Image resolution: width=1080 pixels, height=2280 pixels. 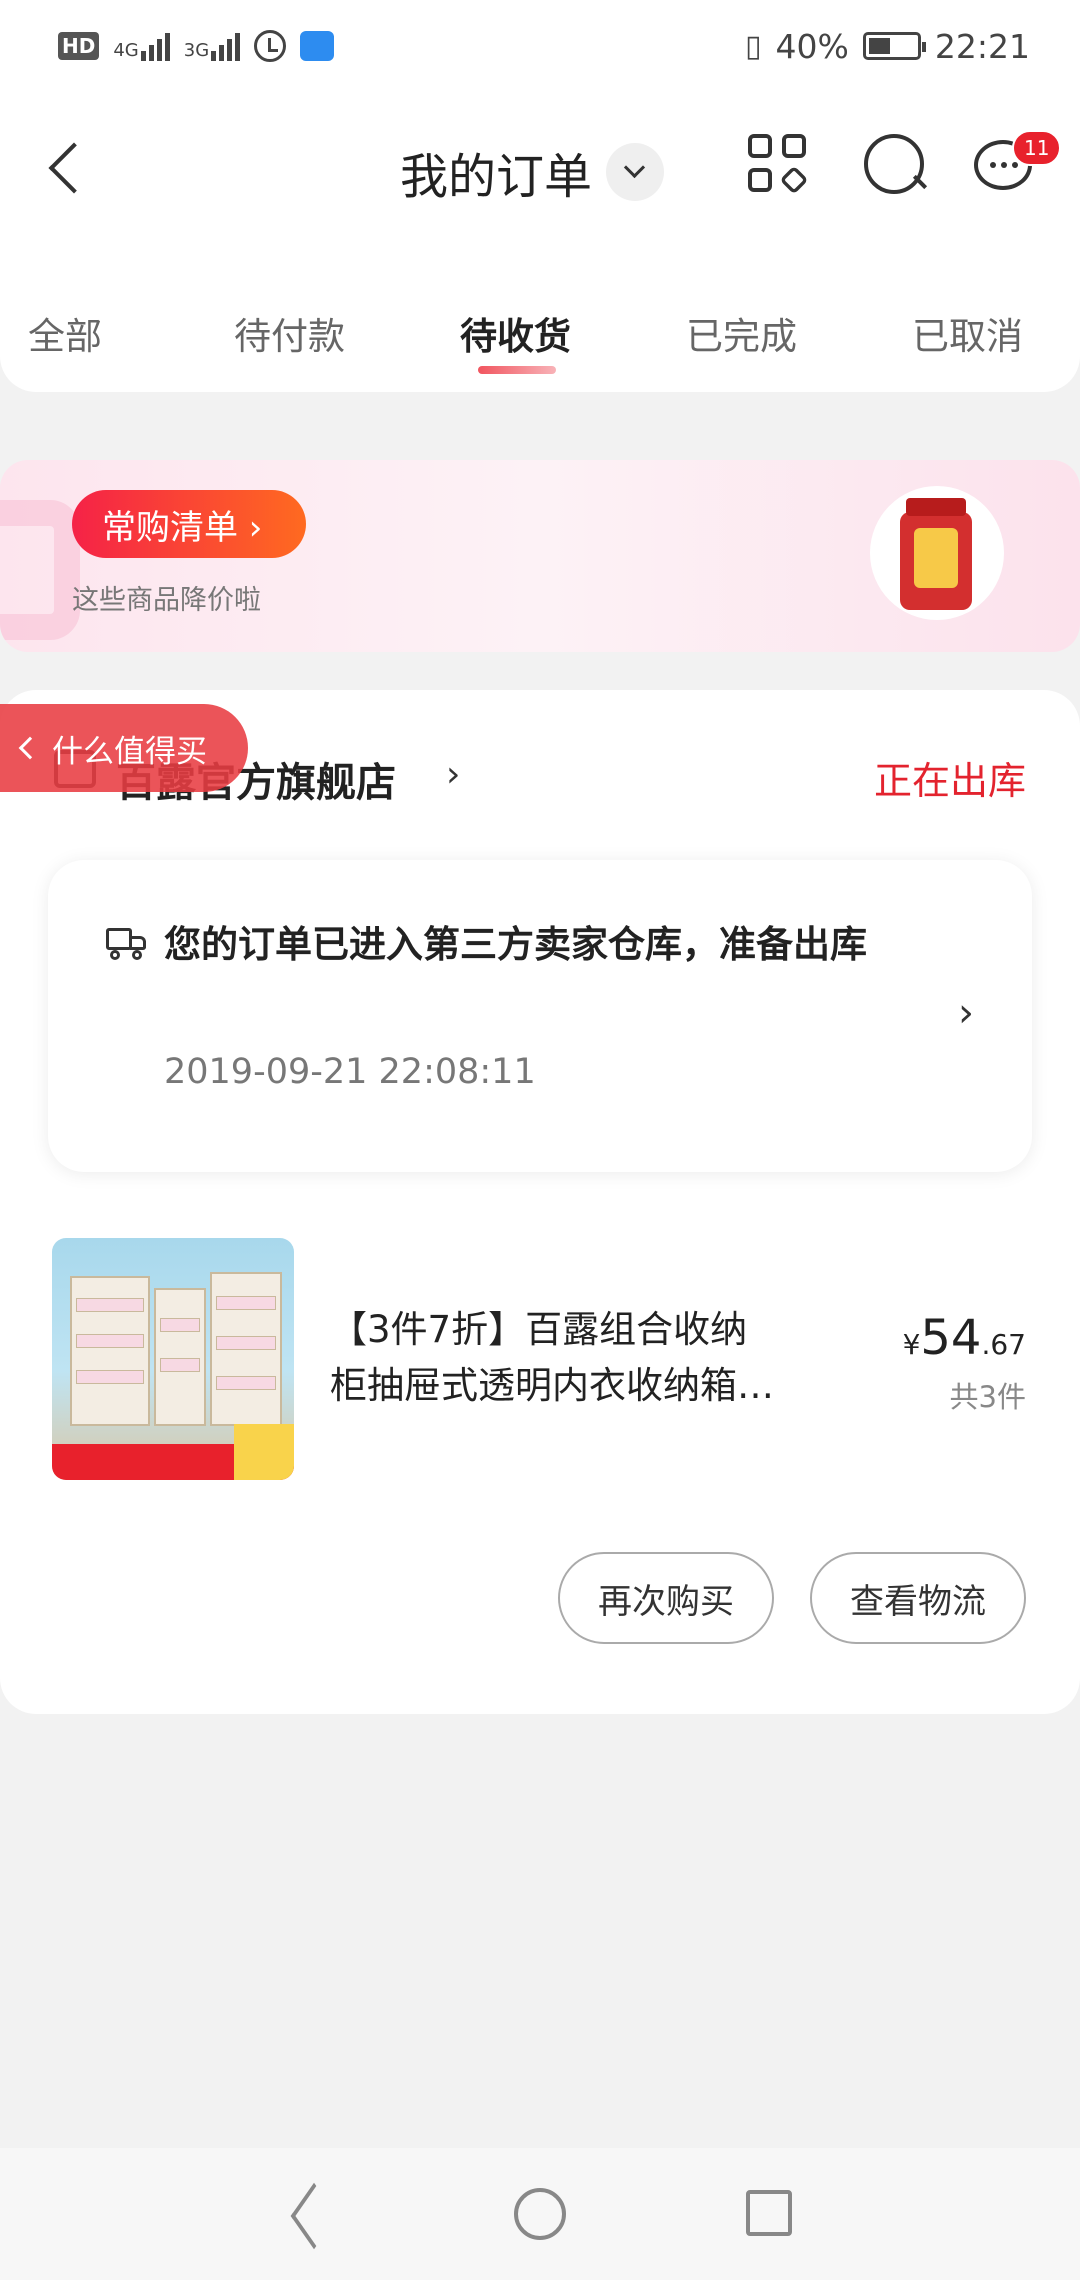 What do you see at coordinates (515, 944) in the screenshot?
I see `logistics-message: 您的订单已进入第三方卖家仓库，准备出库` at bounding box center [515, 944].